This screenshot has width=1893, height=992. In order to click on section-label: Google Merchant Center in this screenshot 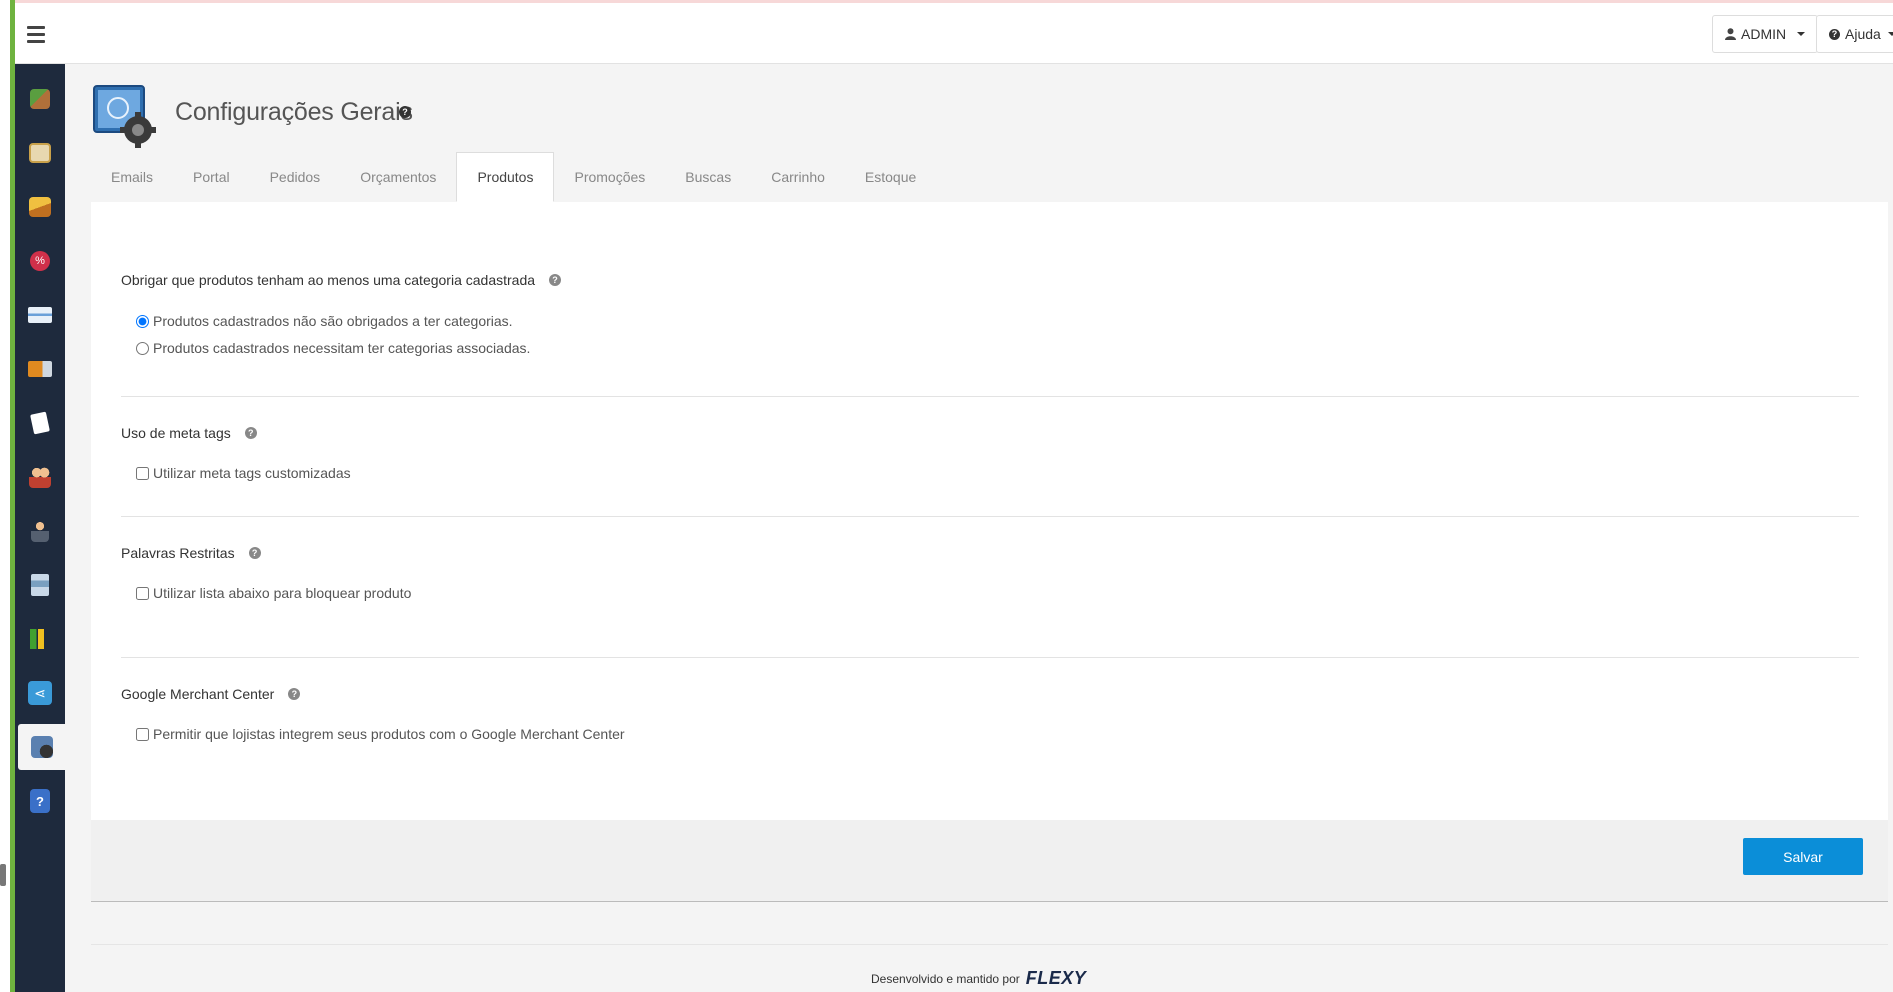, I will do `click(198, 694)`.